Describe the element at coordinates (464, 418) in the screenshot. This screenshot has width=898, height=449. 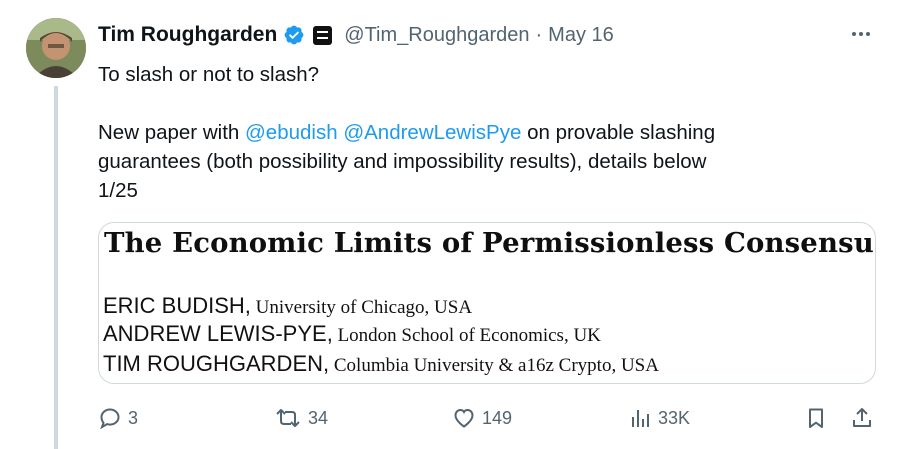
I see `heart-icon` at that location.